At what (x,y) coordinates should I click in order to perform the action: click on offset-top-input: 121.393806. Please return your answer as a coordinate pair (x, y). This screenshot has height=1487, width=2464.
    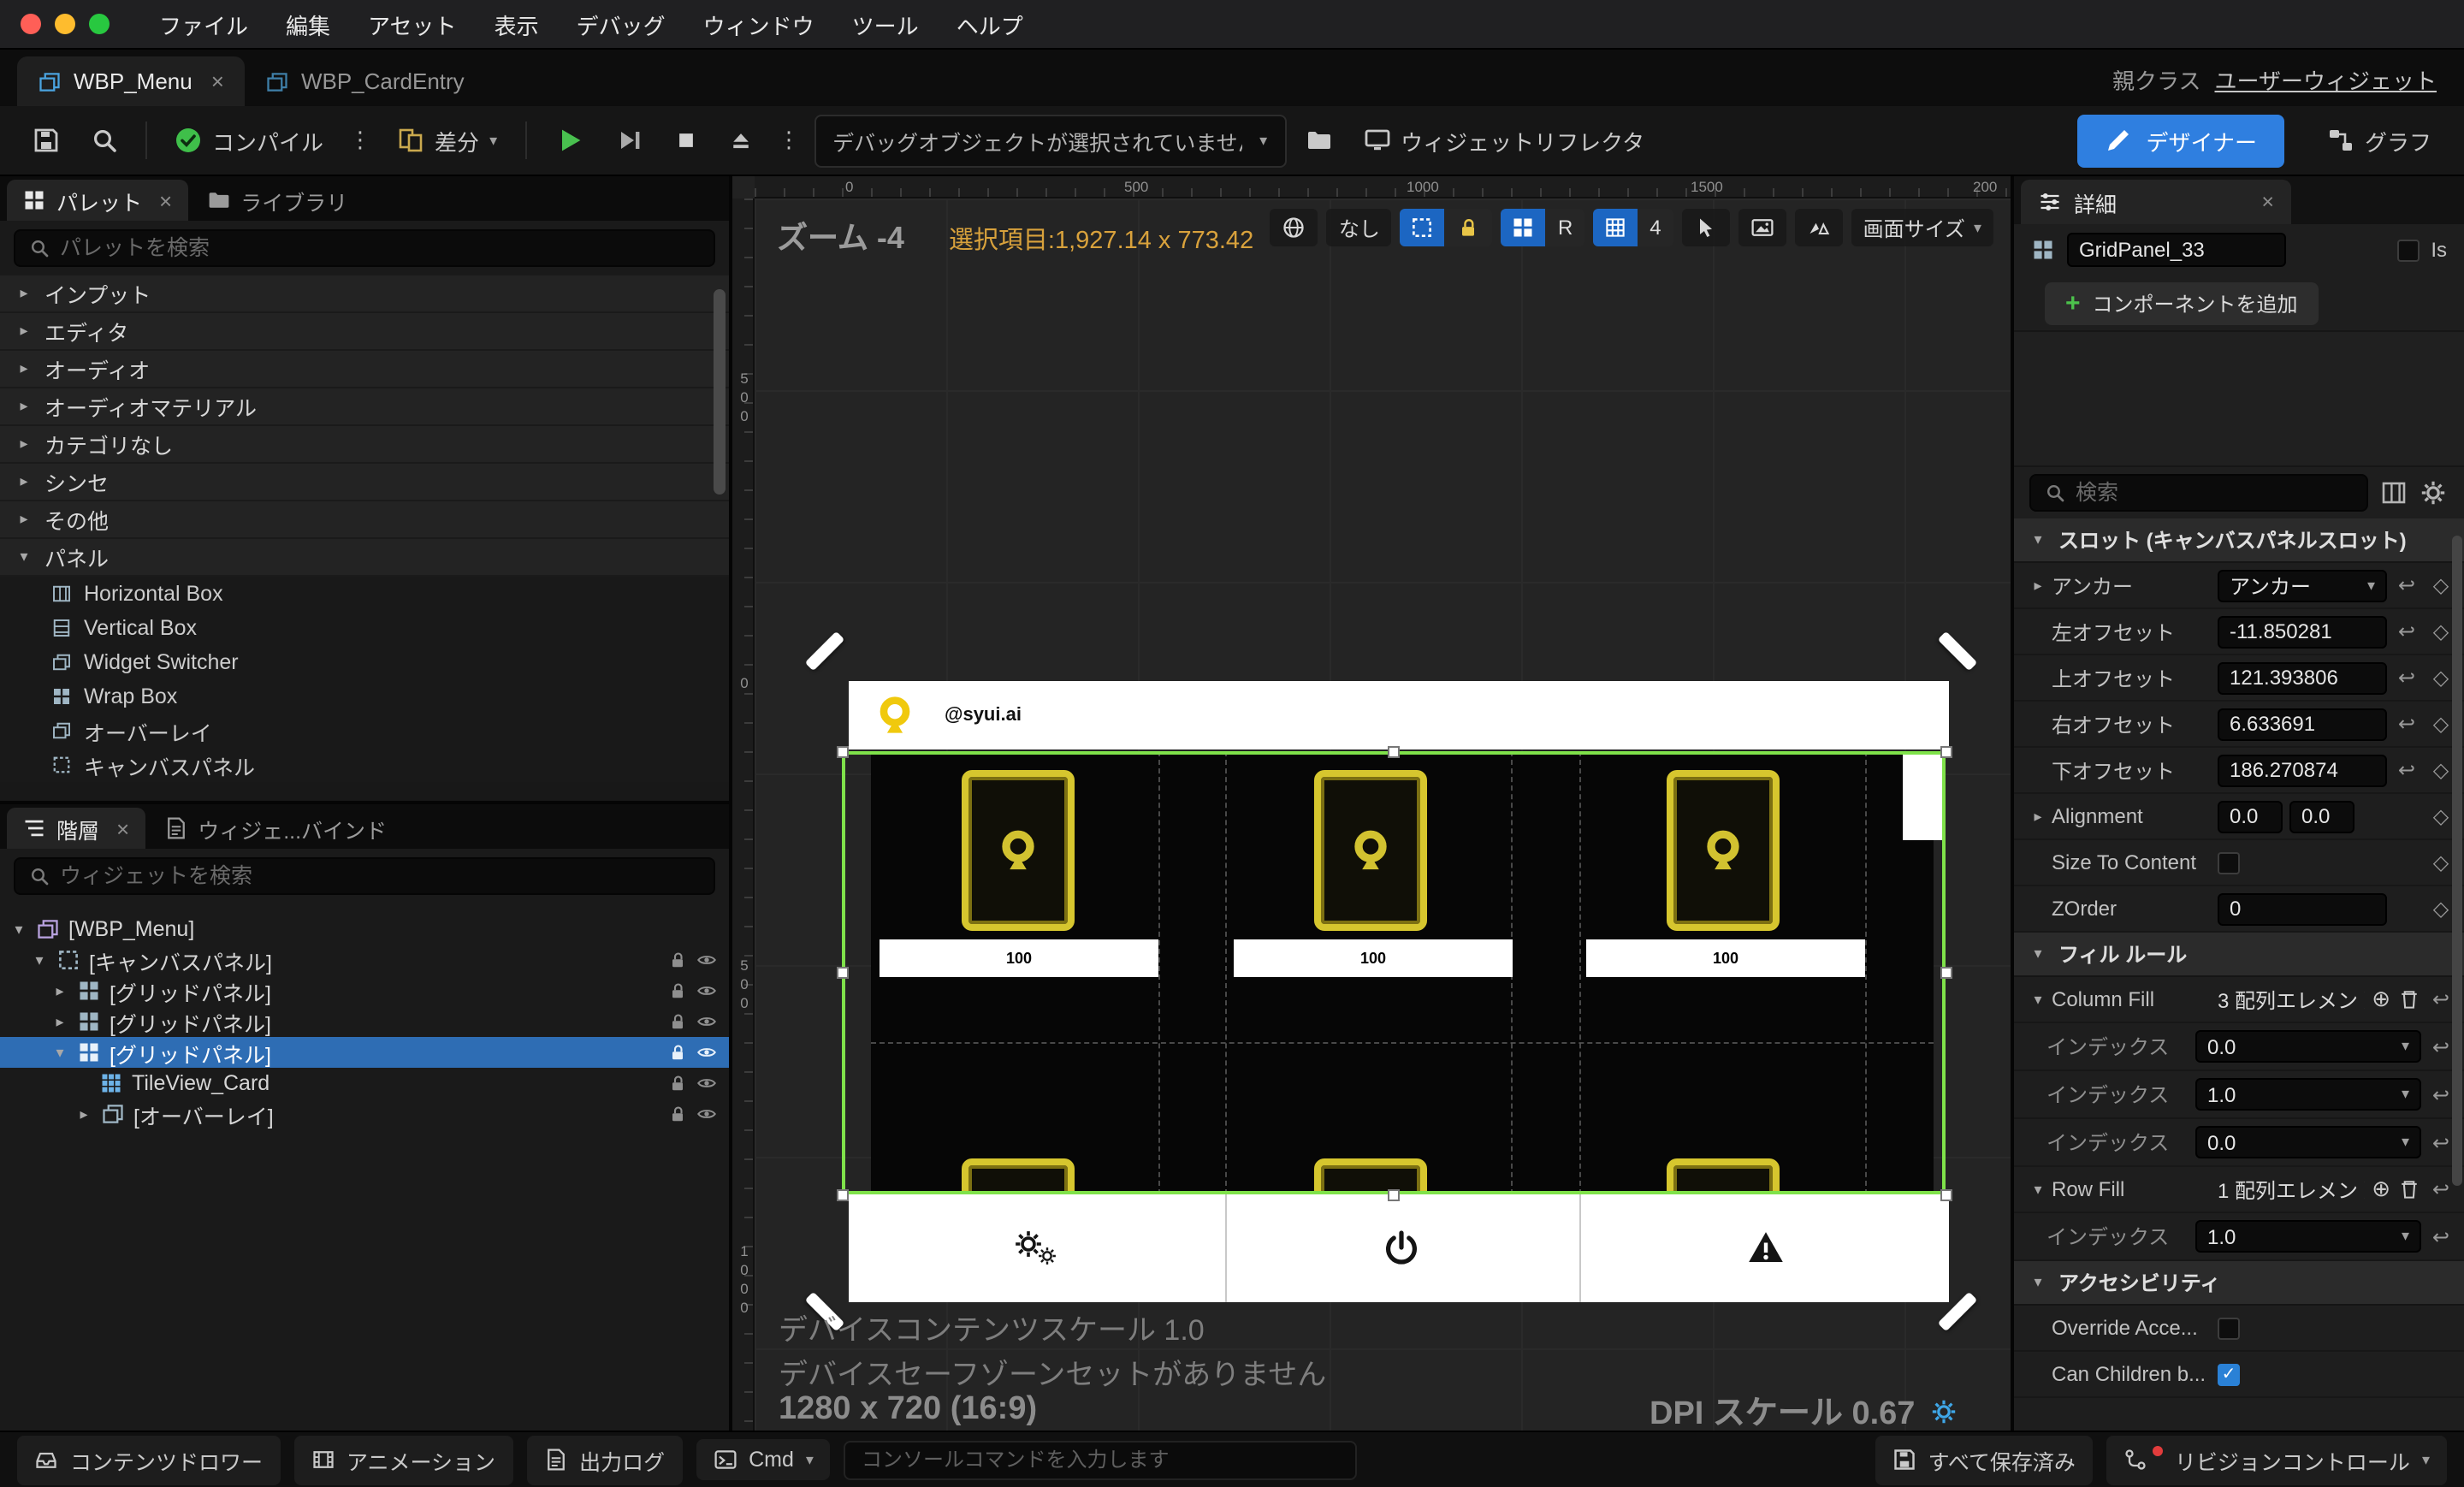
    Looking at the image, I should click on (2302, 677).